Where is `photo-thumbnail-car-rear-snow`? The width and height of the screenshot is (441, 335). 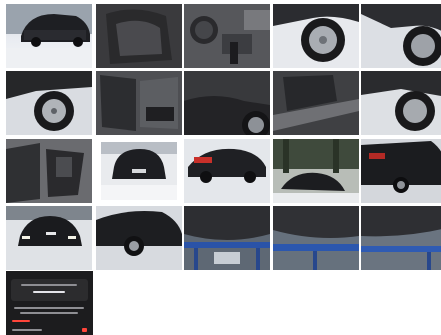
photo-thumbnail-car-rear-snow is located at coordinates (139, 171).